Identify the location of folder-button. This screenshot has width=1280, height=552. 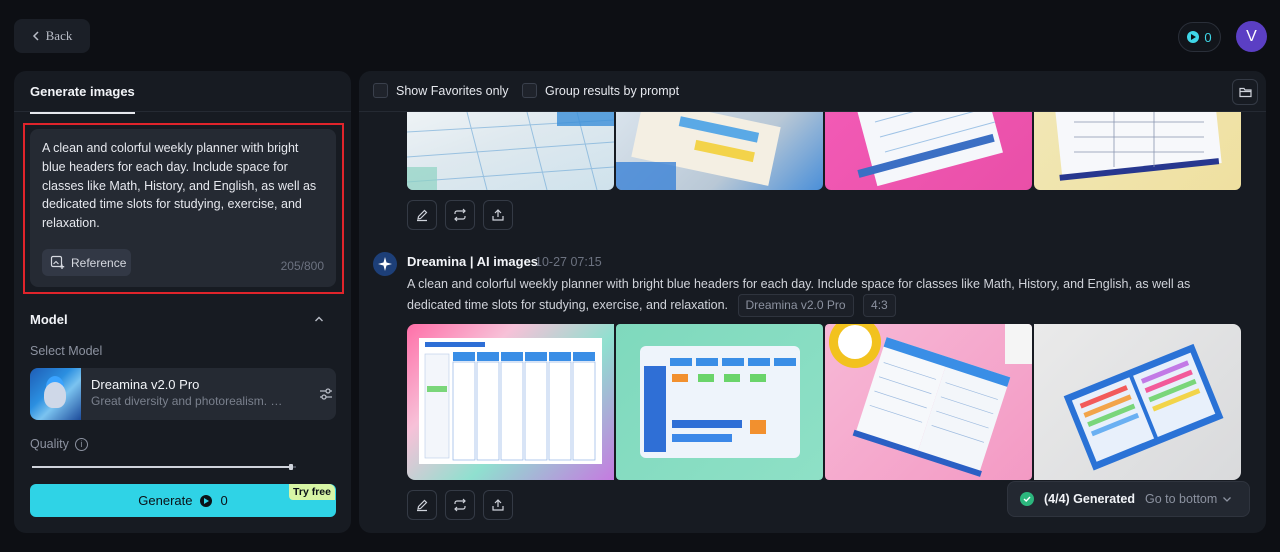
(1245, 92).